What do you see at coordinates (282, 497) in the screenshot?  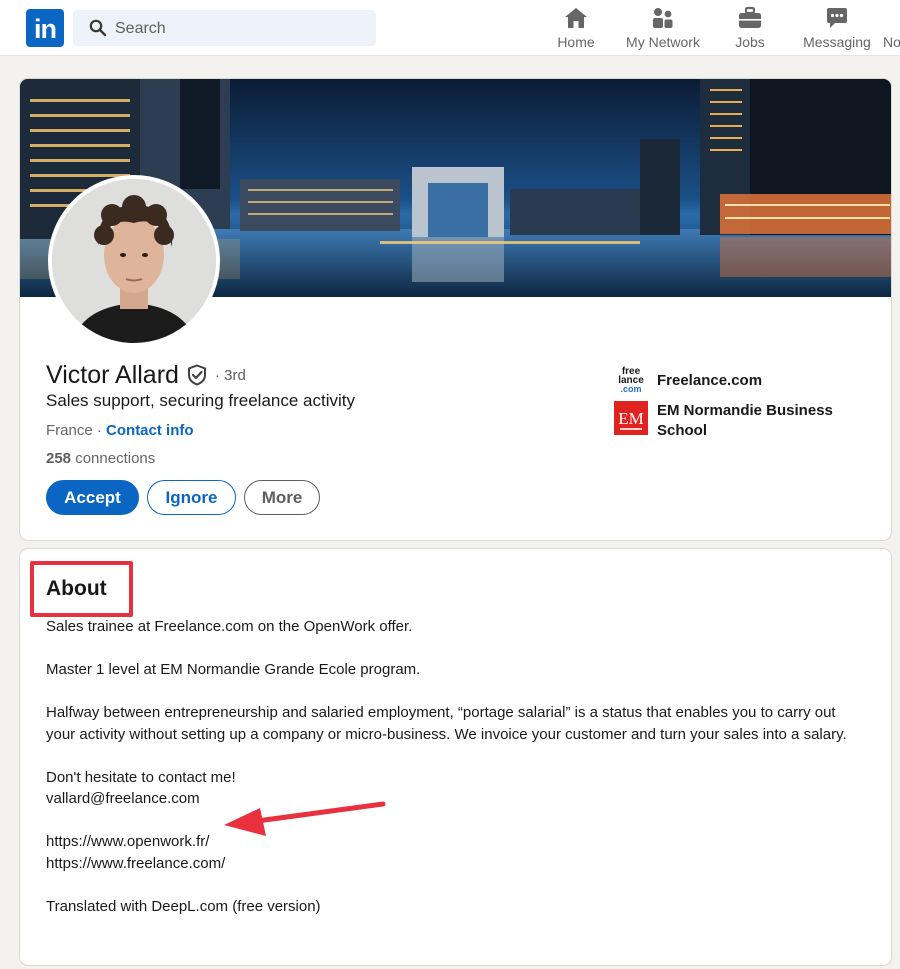 I see `more-button: More` at bounding box center [282, 497].